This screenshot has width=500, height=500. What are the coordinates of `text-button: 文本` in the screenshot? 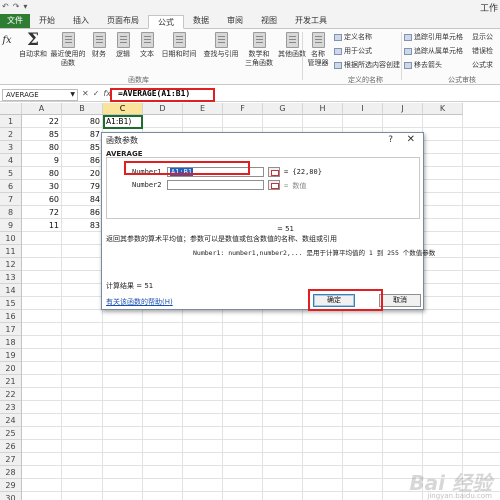 It's located at (147, 45).